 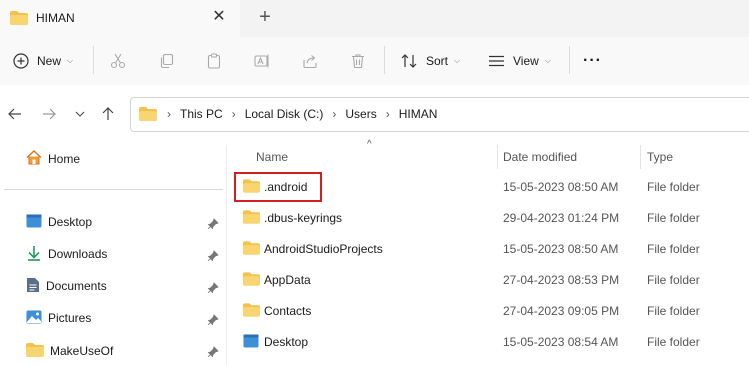 What do you see at coordinates (108, 114) in the screenshot?
I see `up-button` at bounding box center [108, 114].